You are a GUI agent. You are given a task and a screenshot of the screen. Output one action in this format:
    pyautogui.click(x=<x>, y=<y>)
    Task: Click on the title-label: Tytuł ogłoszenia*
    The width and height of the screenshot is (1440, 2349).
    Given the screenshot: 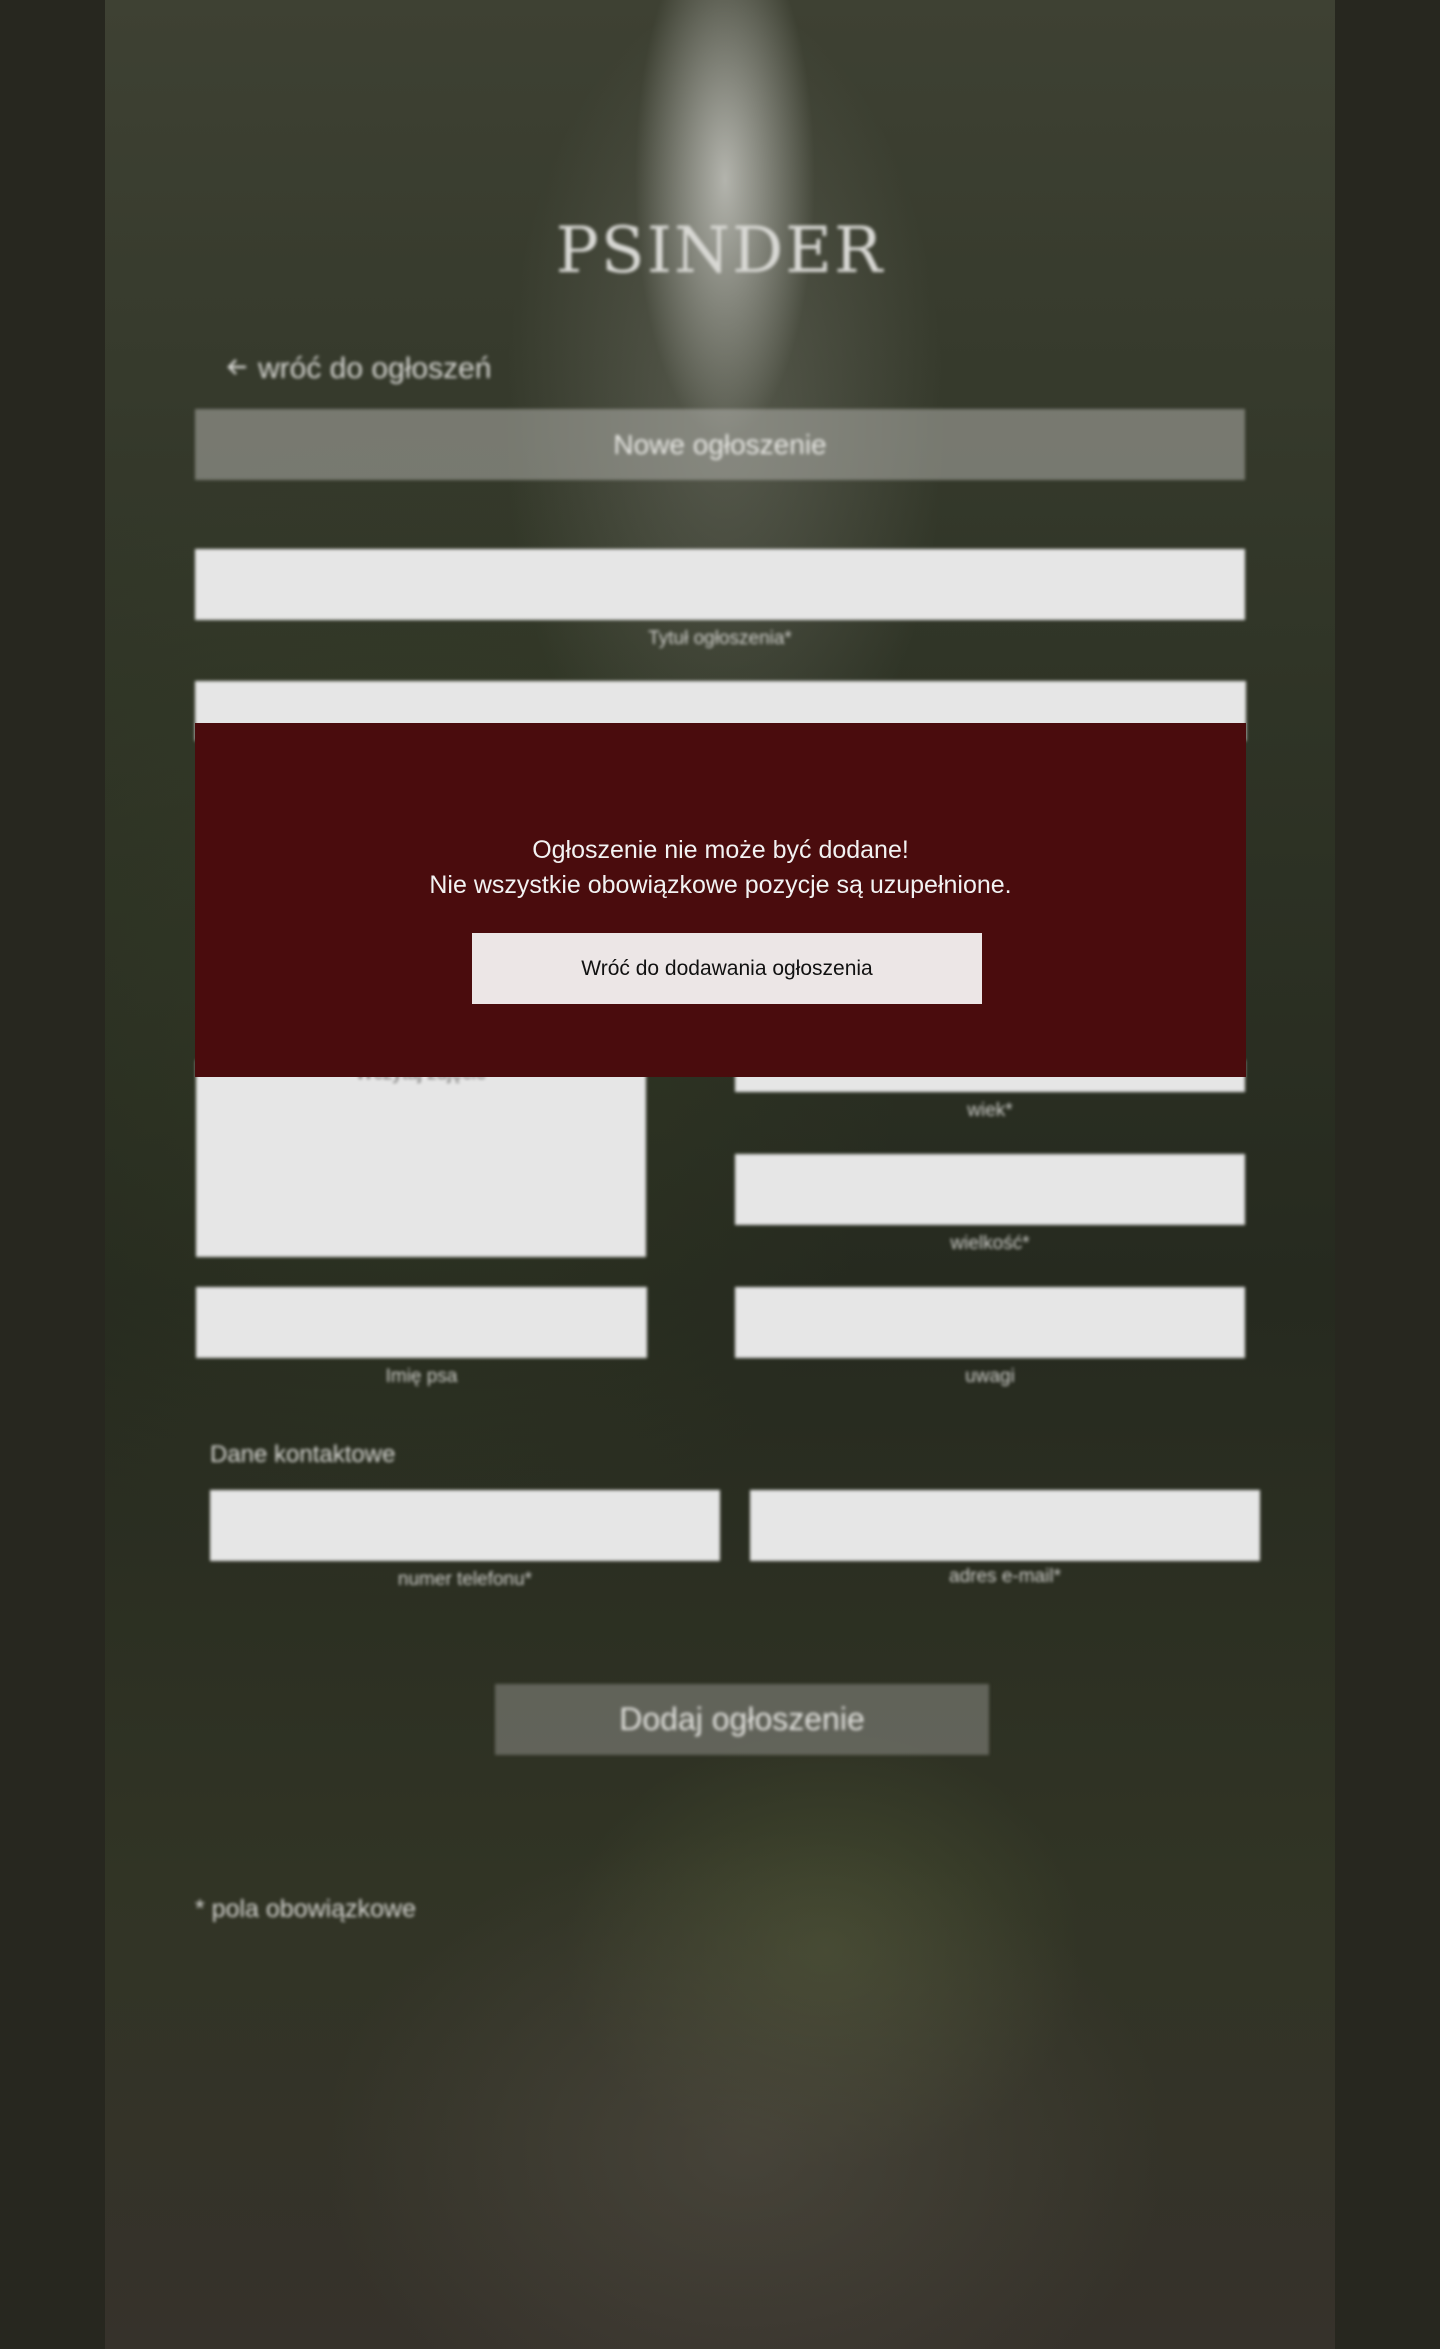 What is the action you would take?
    pyautogui.click(x=720, y=638)
    